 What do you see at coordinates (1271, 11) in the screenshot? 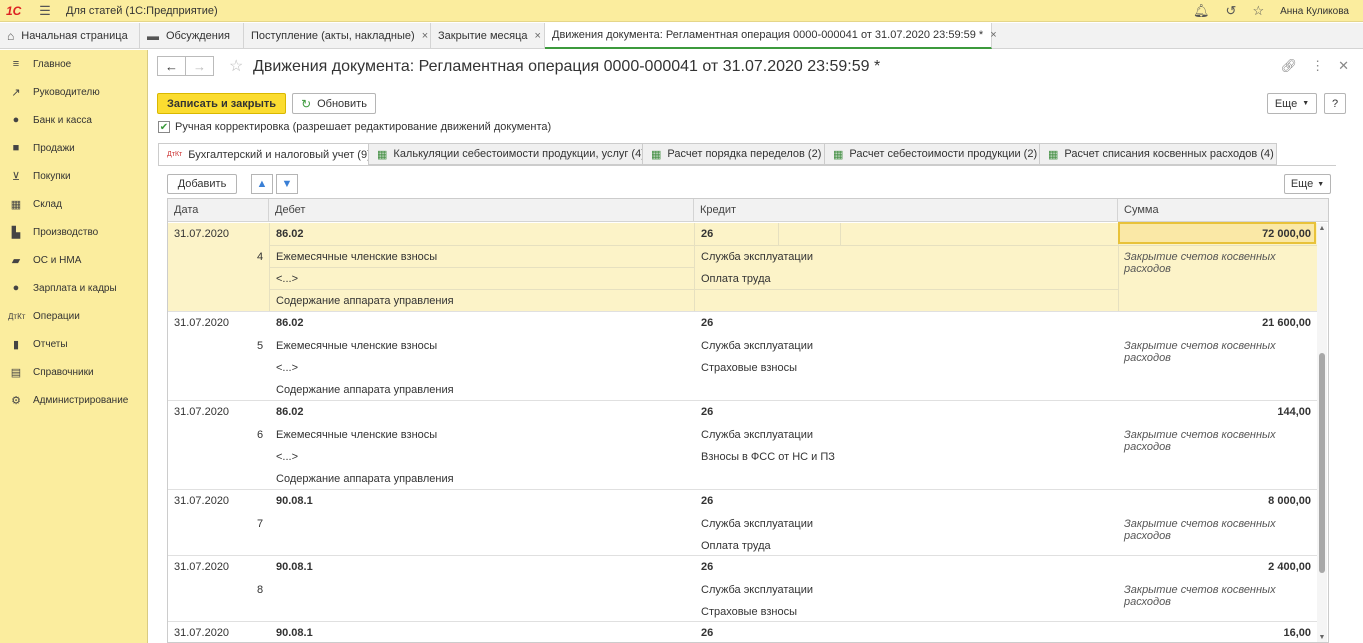
I see `title-bar-actions: 🔔︎ ↺ ☆ Анна Куликова` at bounding box center [1271, 11].